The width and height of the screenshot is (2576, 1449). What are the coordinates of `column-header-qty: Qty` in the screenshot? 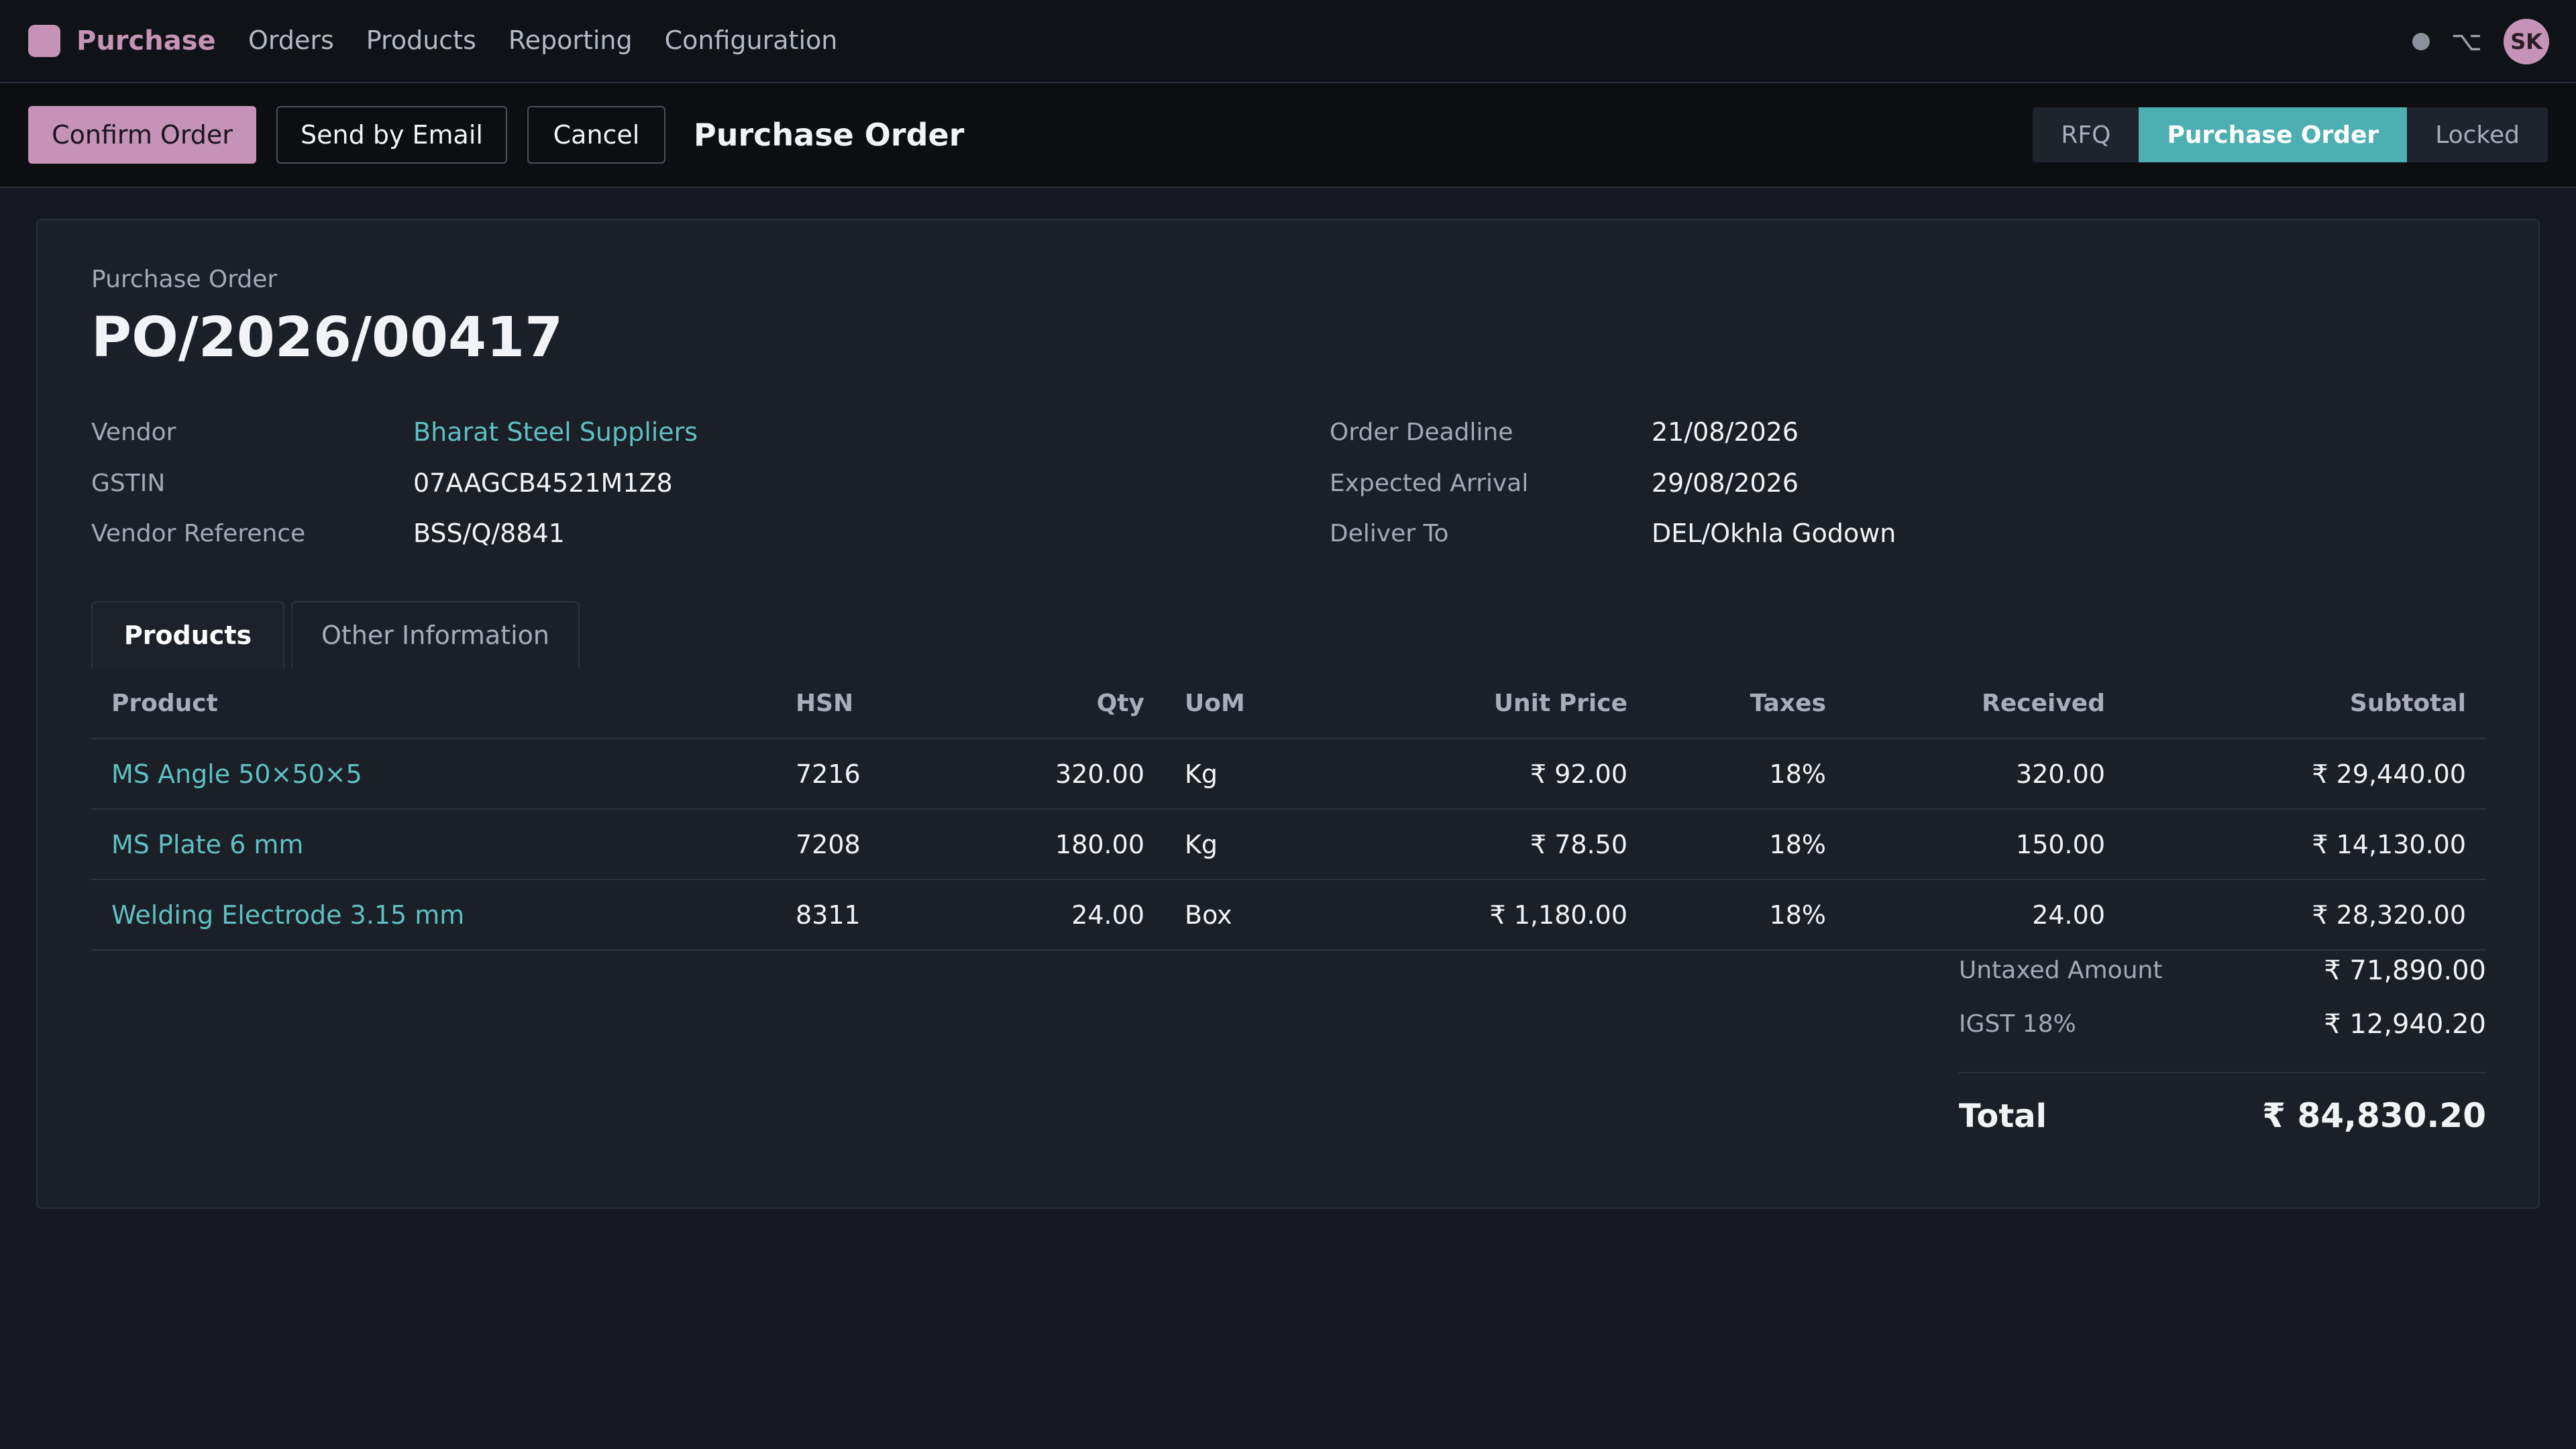 It's located at (1071, 703).